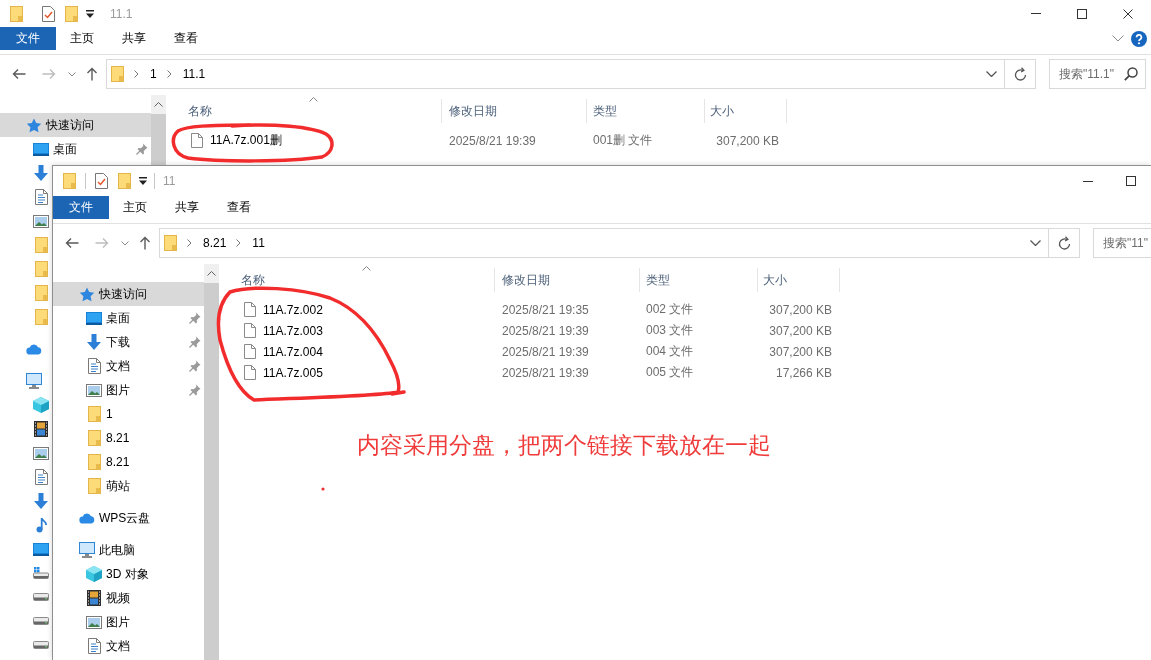 This screenshot has height=660, width=1151. What do you see at coordinates (1139, 38) in the screenshot?
I see `help-icon` at bounding box center [1139, 38].